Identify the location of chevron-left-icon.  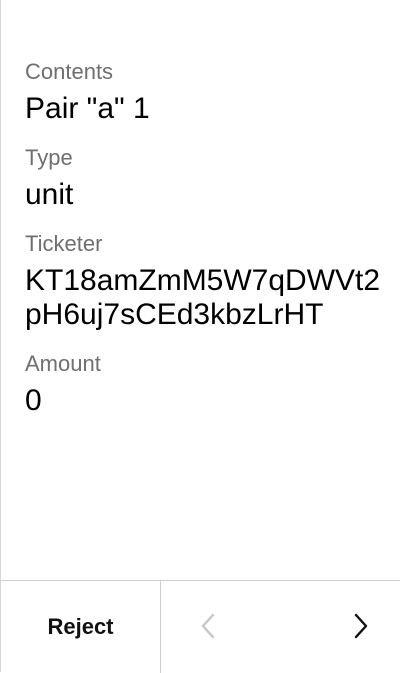
(209, 627).